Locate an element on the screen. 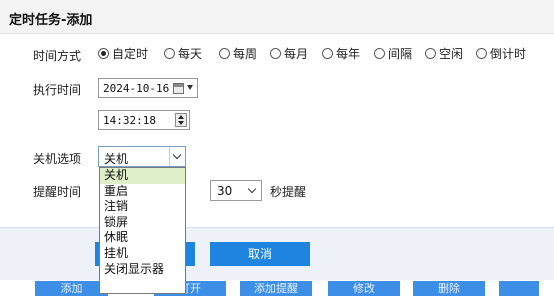 The image size is (554, 296). radio-mode-custom-circle is located at coordinates (103, 53).